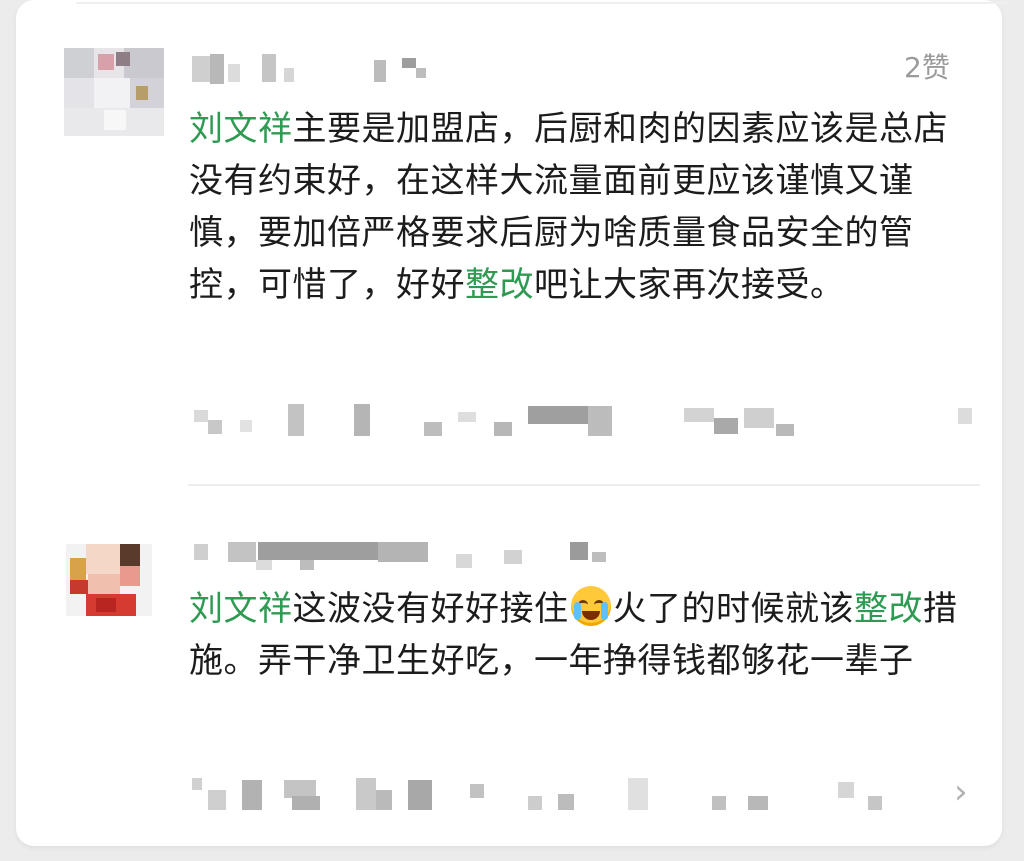 The image size is (1024, 861). Describe the element at coordinates (961, 792) in the screenshot. I see `chevron-right-icon: ›` at that location.